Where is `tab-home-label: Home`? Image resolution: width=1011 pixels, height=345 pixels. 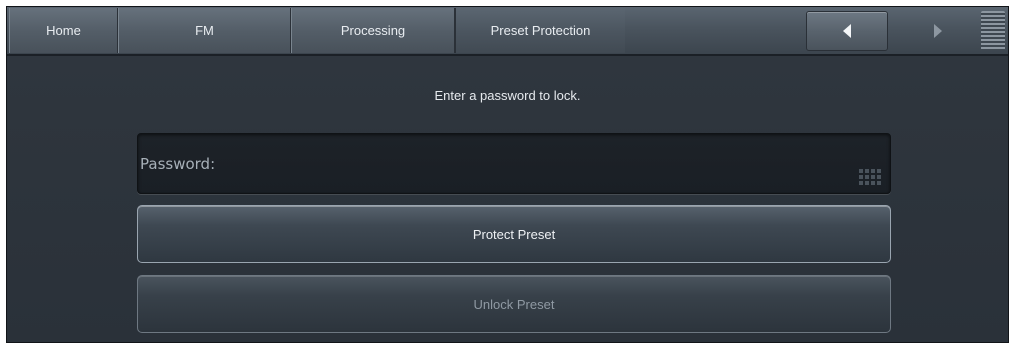
tab-home-label: Home is located at coordinates (63, 30).